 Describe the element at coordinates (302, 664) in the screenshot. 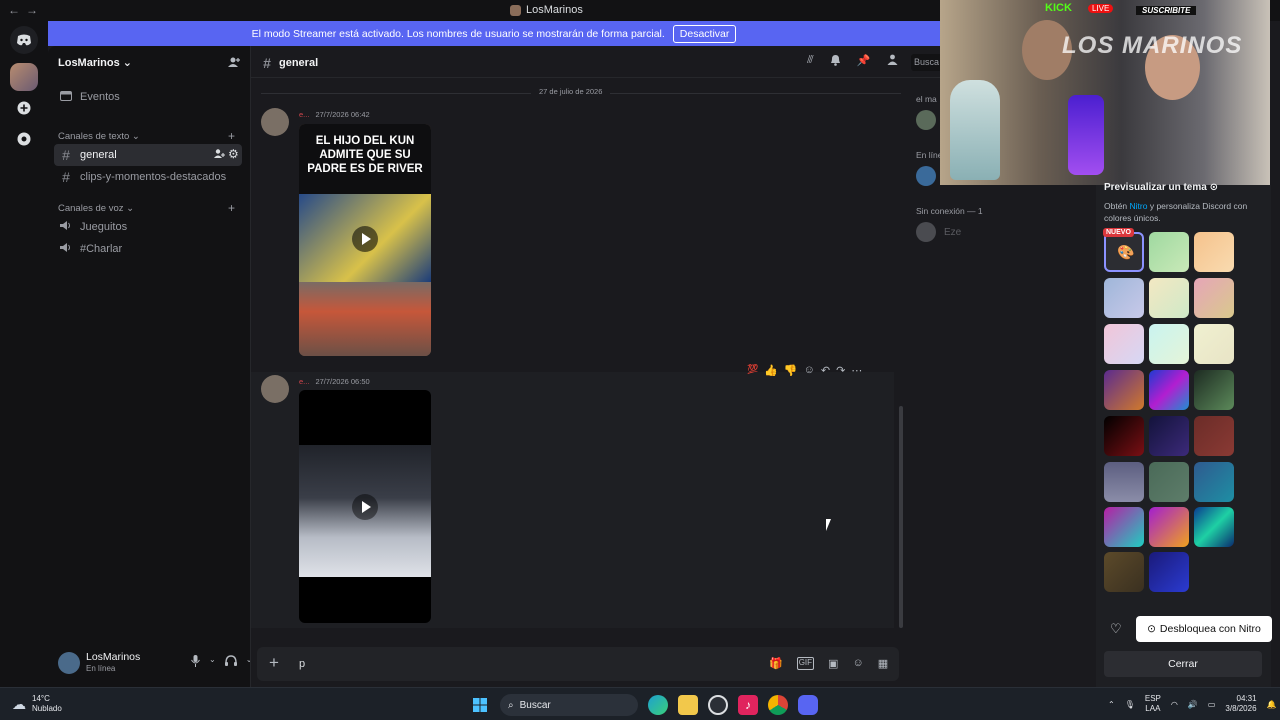

I see `message-input: p` at that location.